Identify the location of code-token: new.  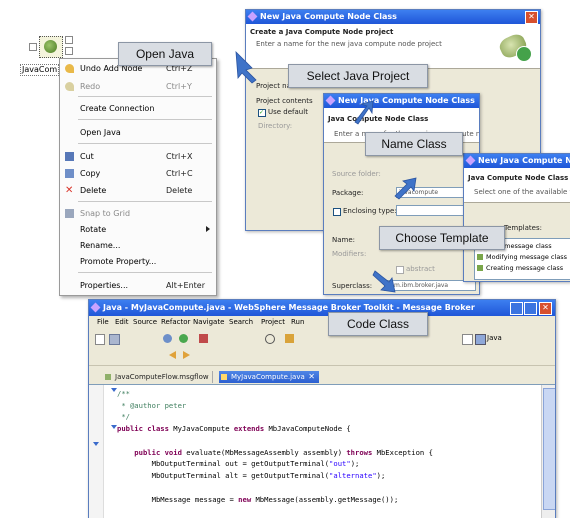
(247, 499).